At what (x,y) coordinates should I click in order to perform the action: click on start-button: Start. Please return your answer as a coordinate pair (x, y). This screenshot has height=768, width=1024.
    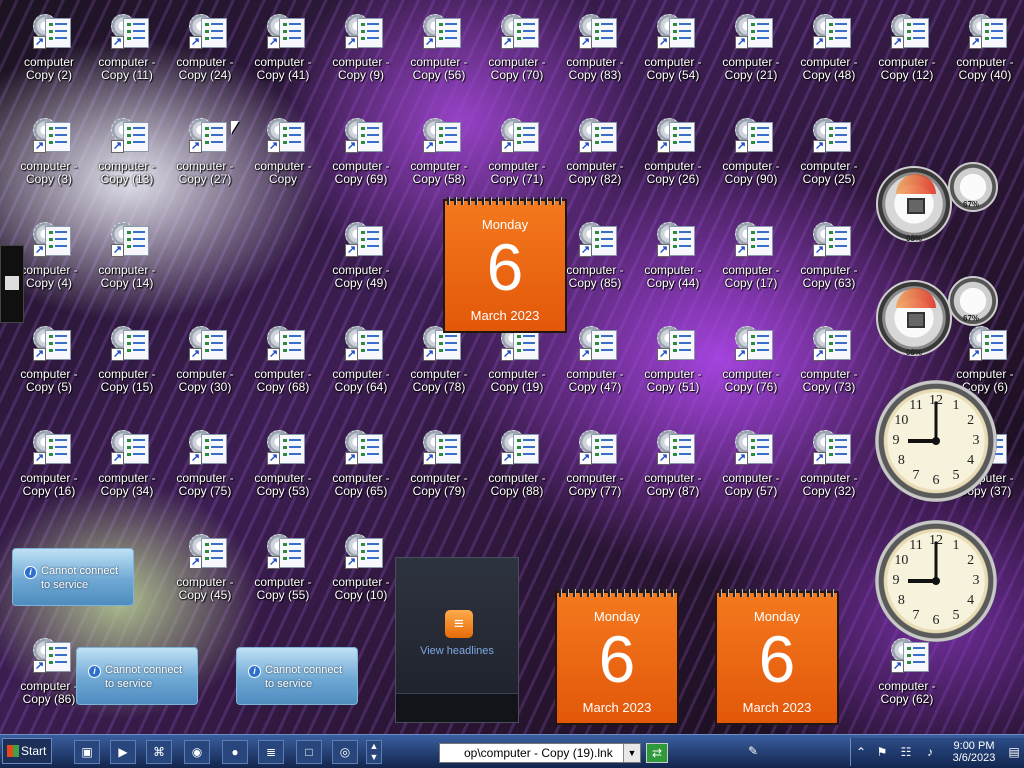
    Looking at the image, I should click on (27, 751).